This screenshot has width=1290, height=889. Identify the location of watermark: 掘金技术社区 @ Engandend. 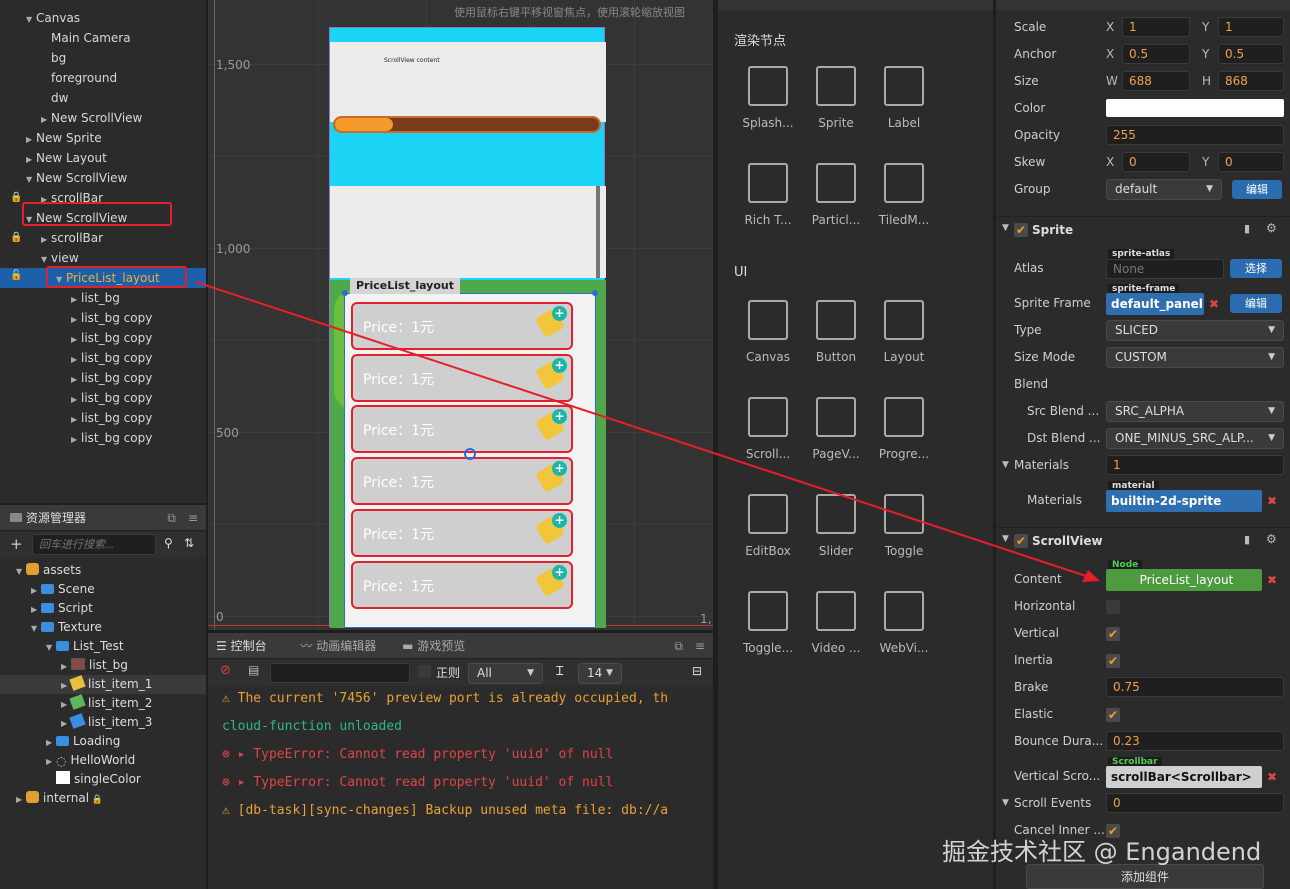
(1102, 852).